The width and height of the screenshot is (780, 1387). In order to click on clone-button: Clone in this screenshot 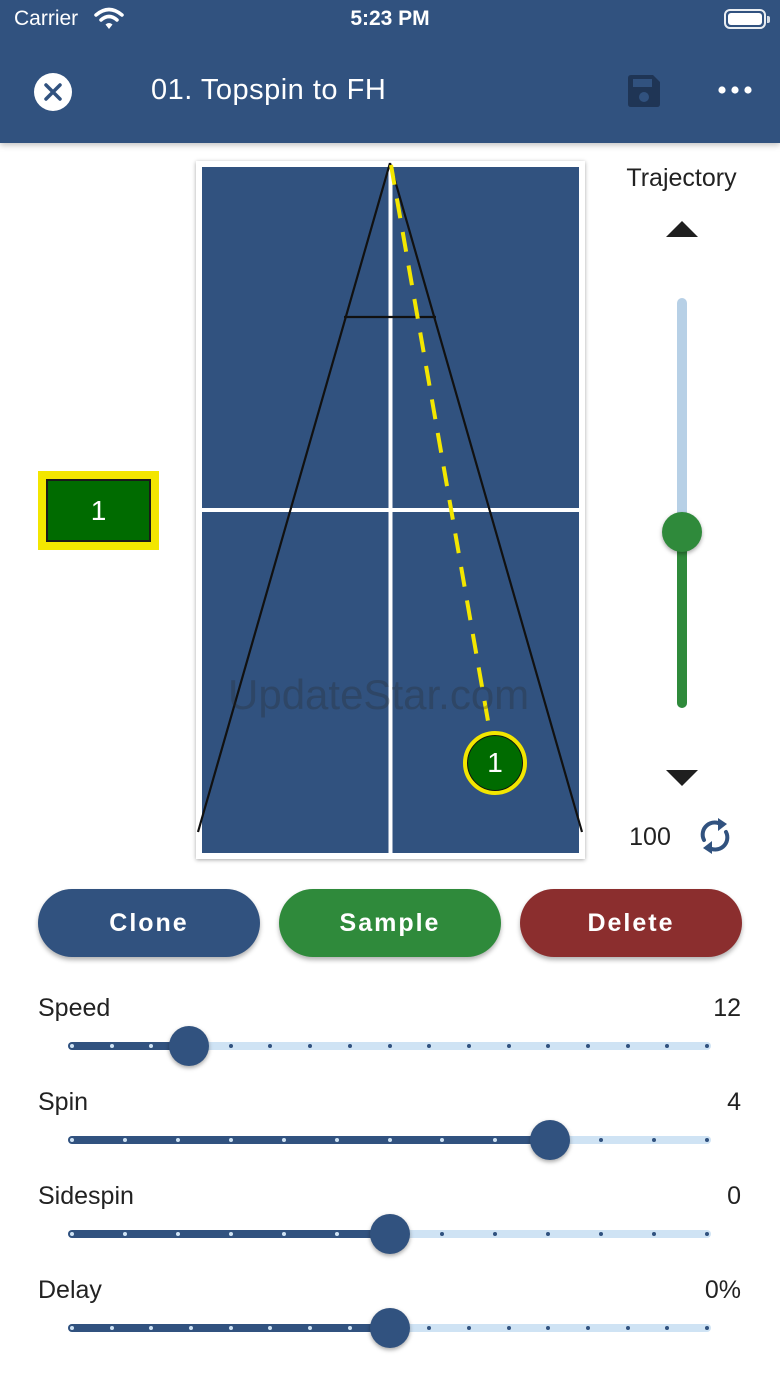, I will do `click(149, 923)`.